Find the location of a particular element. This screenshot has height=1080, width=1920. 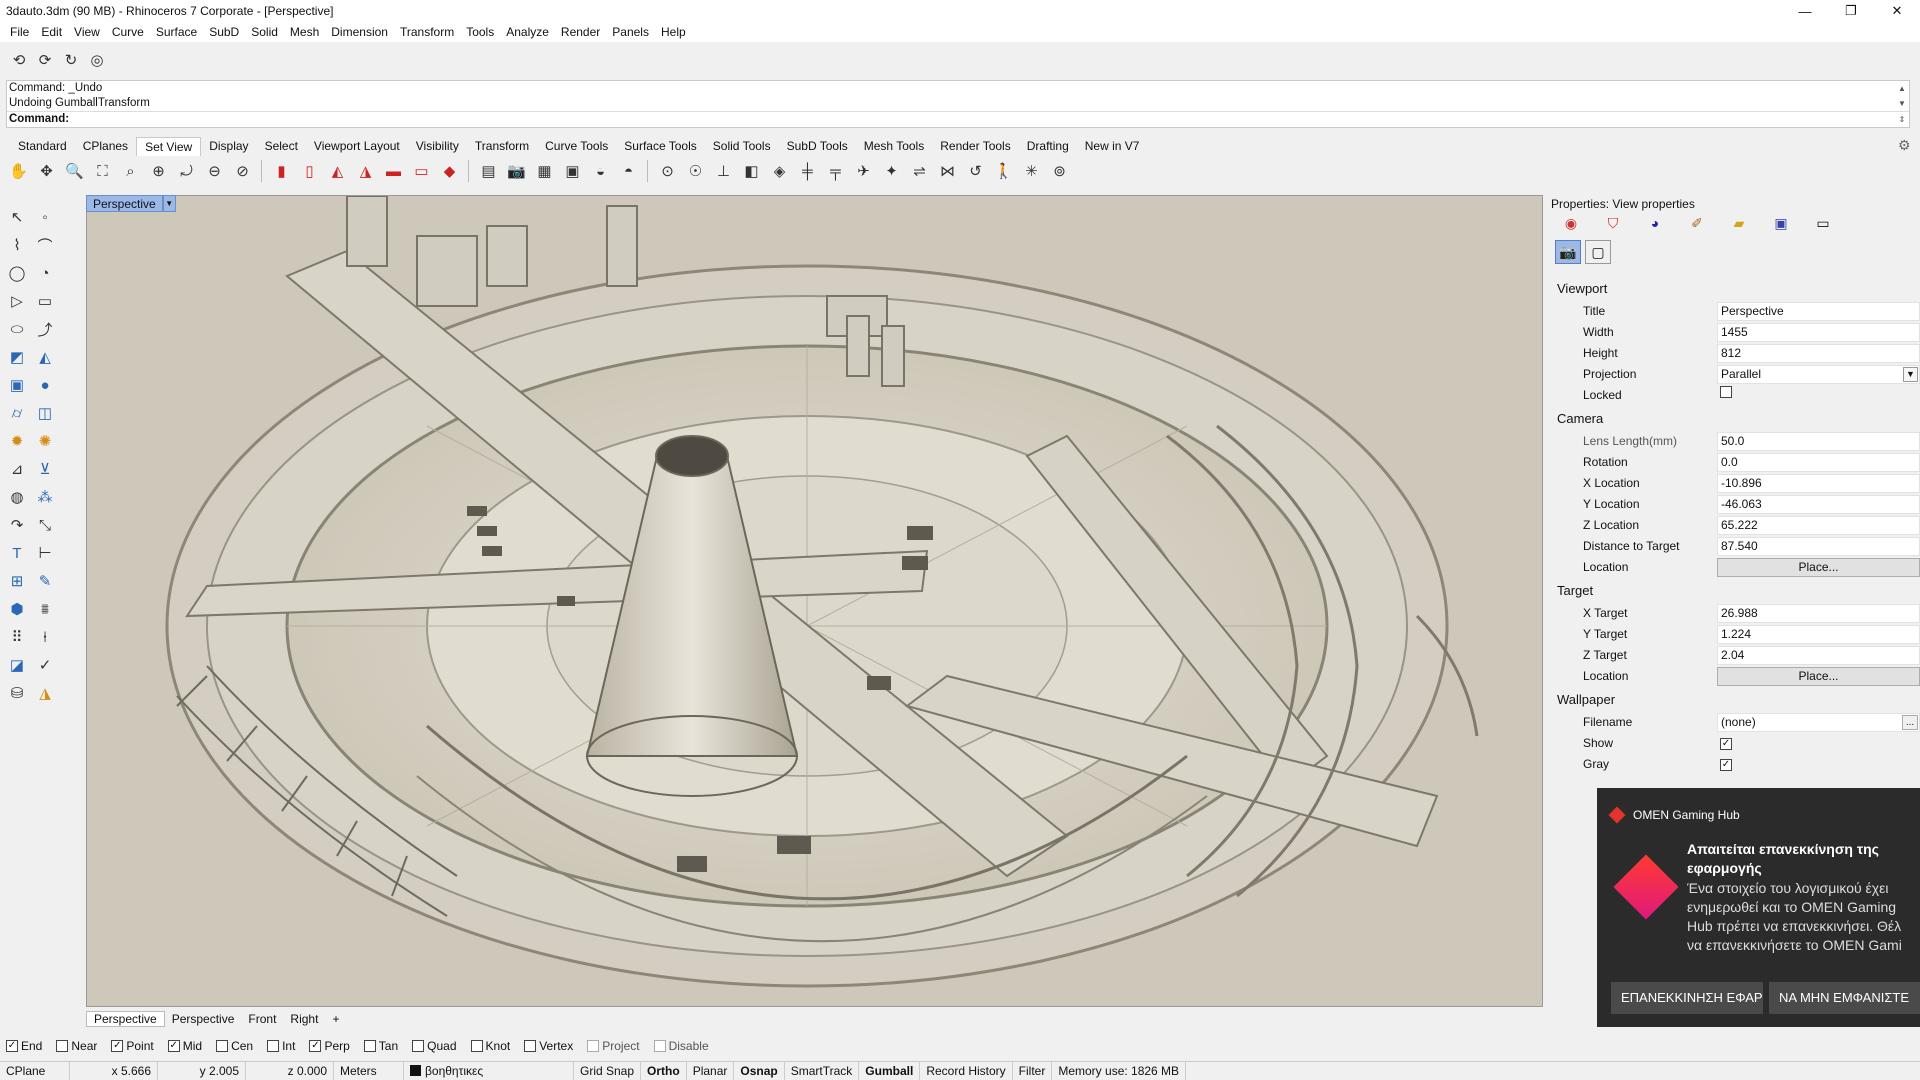

explode-icon: ✺ is located at coordinates (45, 441).